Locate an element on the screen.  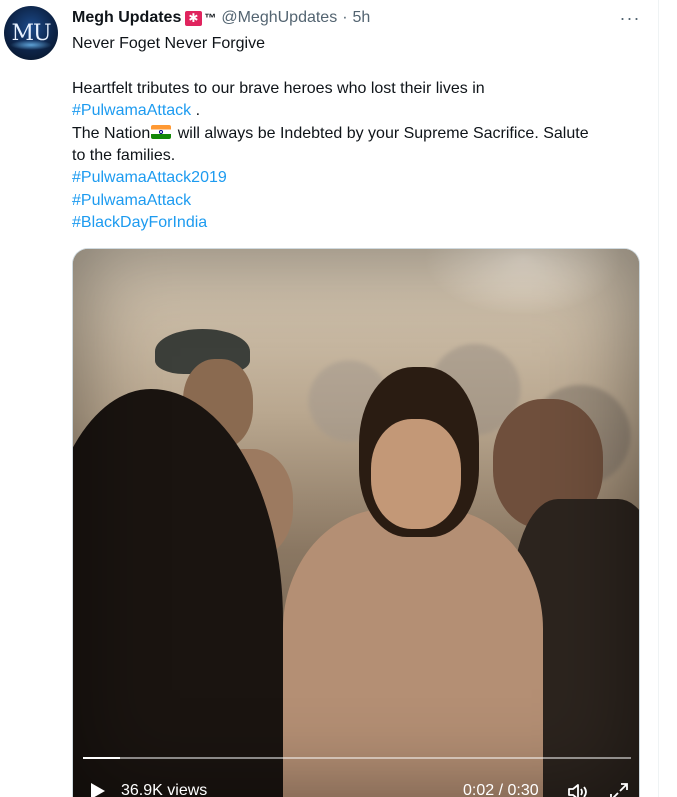
hashtag-link: #PulwamaAttack2019 is located at coordinates (149, 177).